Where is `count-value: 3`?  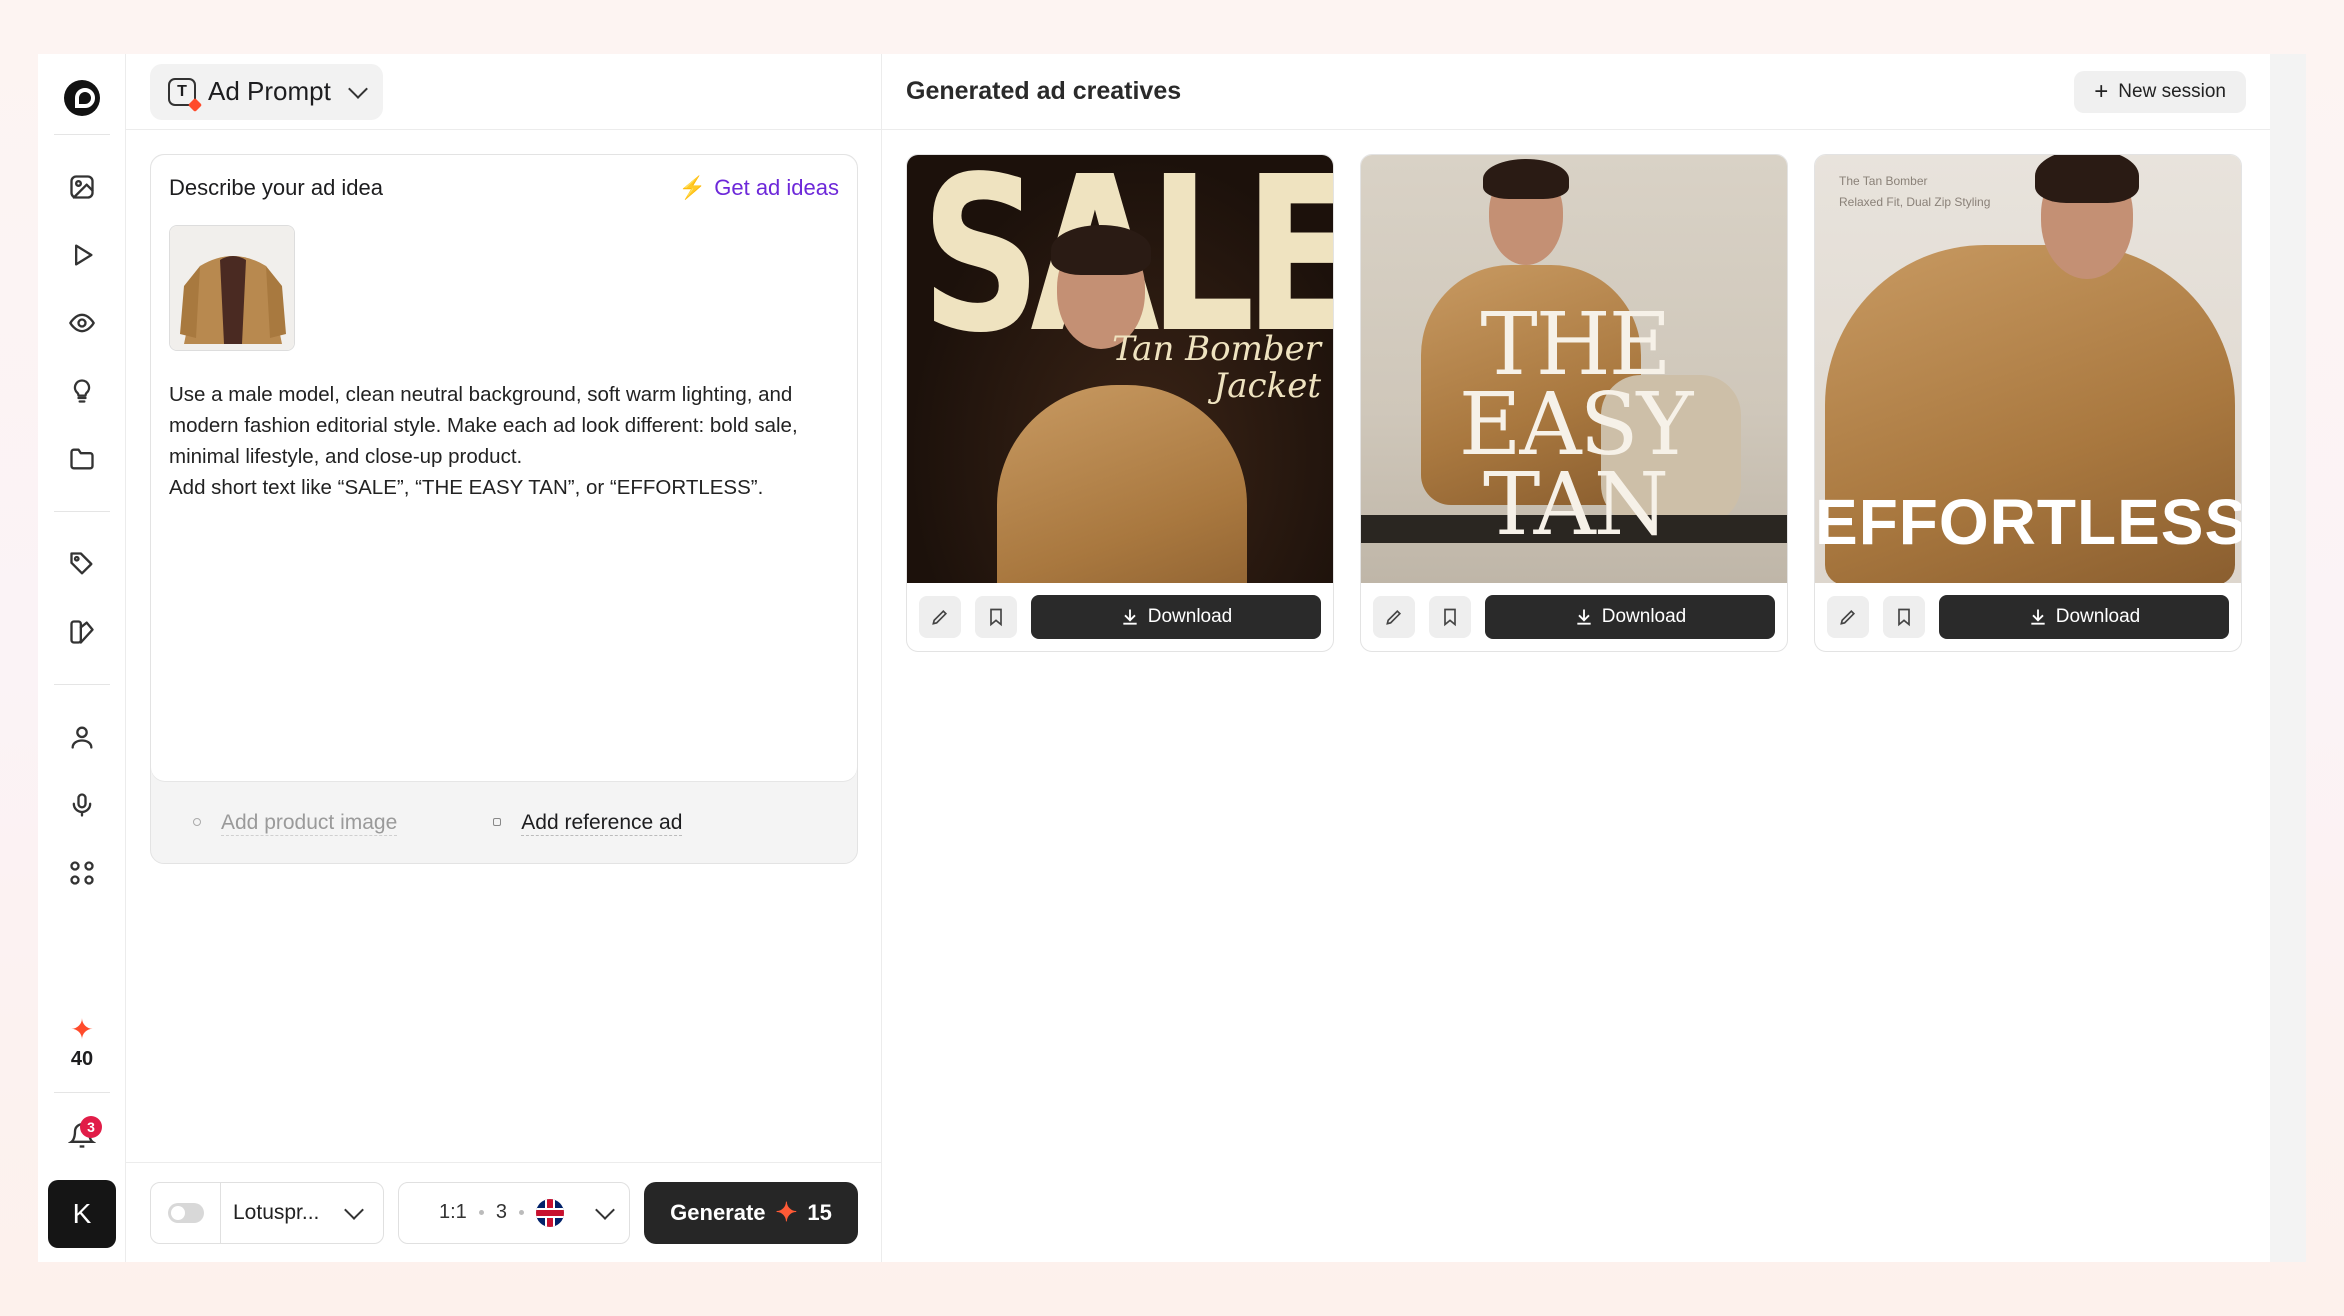
count-value: 3 is located at coordinates (501, 1212).